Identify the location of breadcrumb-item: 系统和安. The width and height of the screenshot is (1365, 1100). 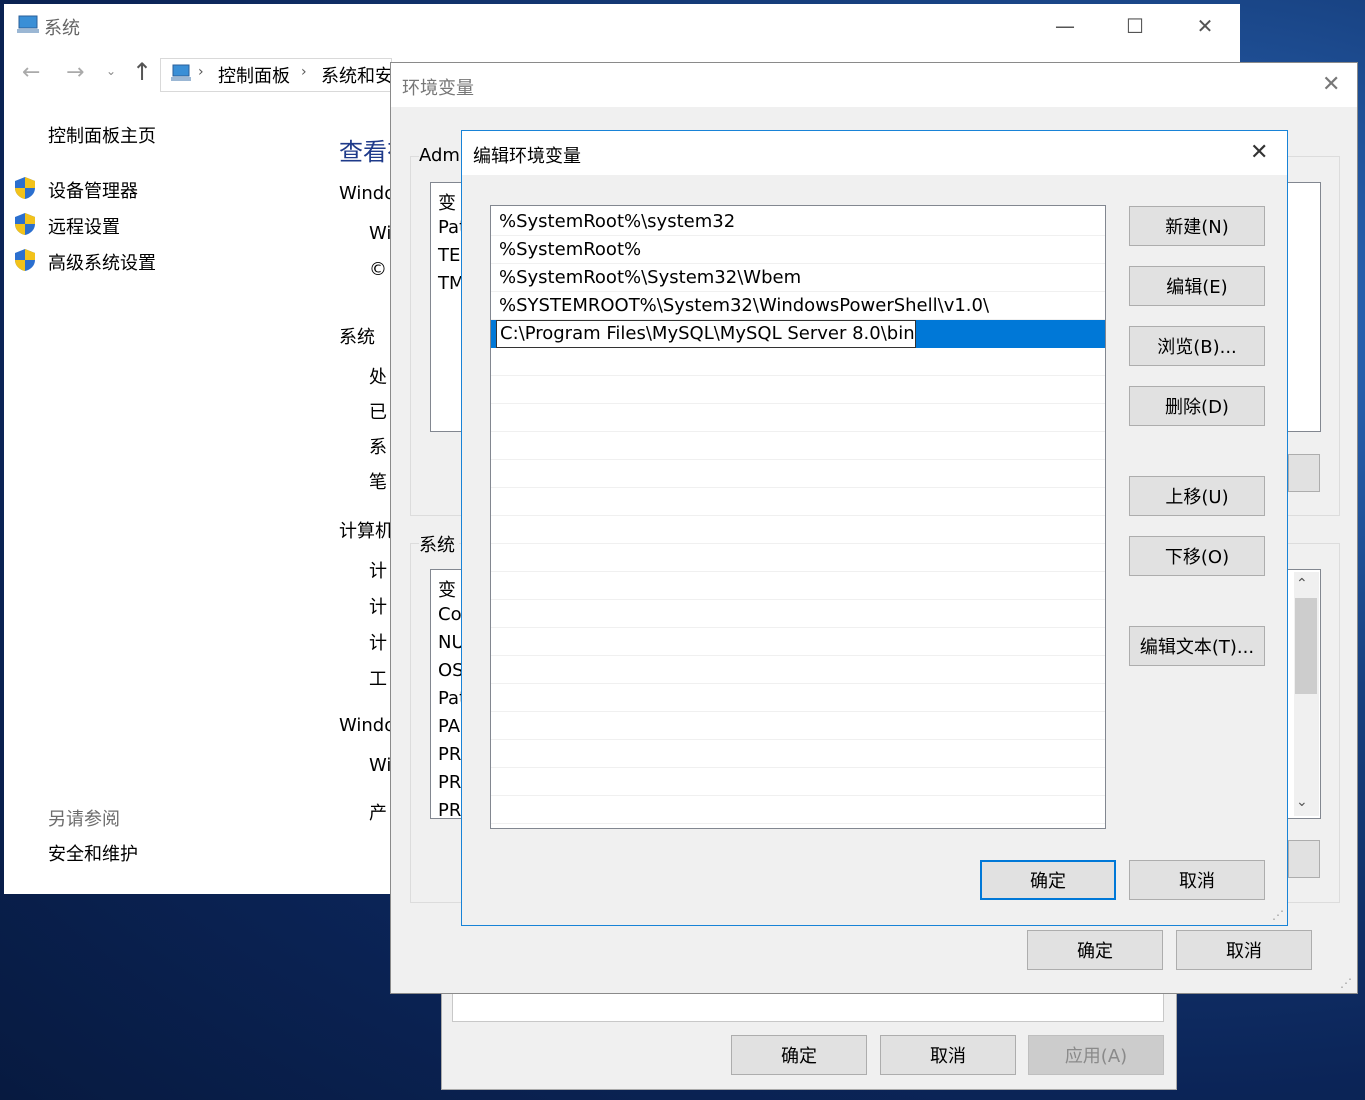
(357, 75).